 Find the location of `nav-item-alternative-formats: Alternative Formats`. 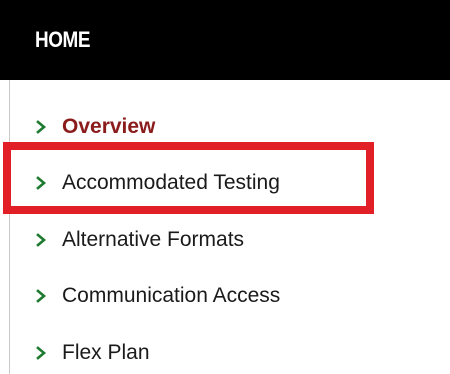

nav-item-alternative-formats: Alternative Formats is located at coordinates (139, 240).